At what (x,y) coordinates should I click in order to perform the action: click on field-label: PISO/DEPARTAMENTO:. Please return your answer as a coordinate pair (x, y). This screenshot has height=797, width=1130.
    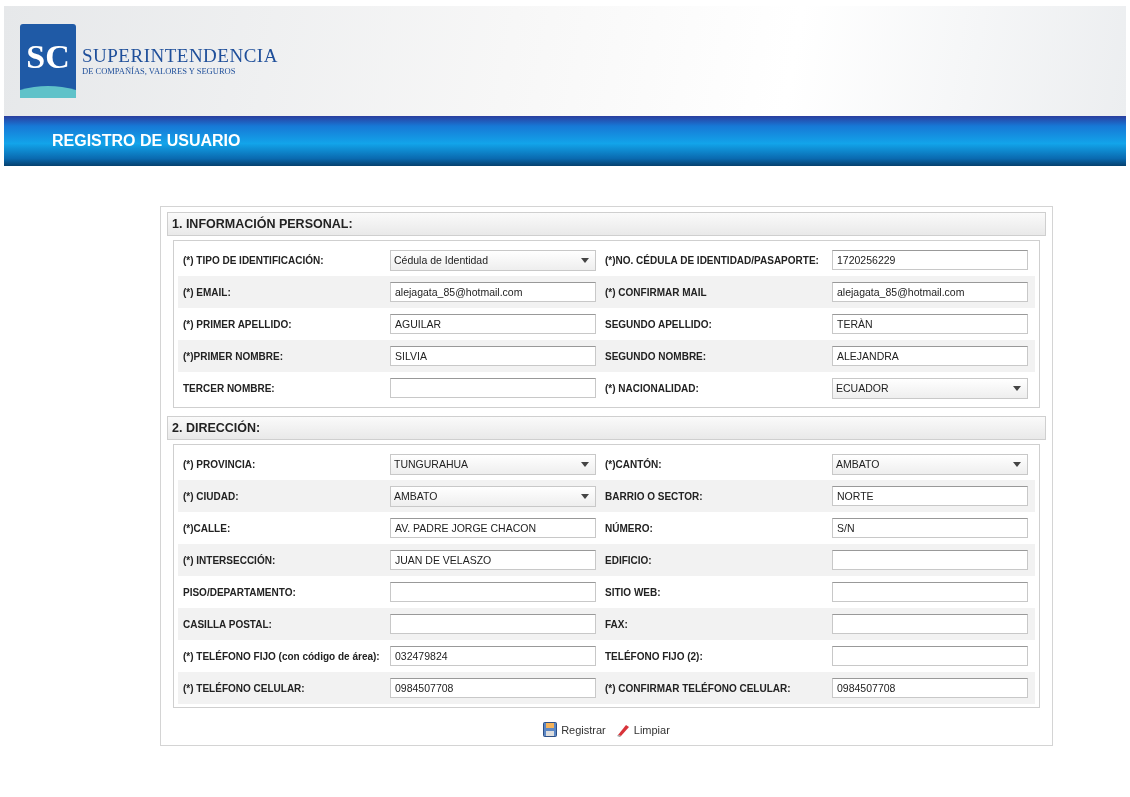
    Looking at the image, I should click on (239, 592).